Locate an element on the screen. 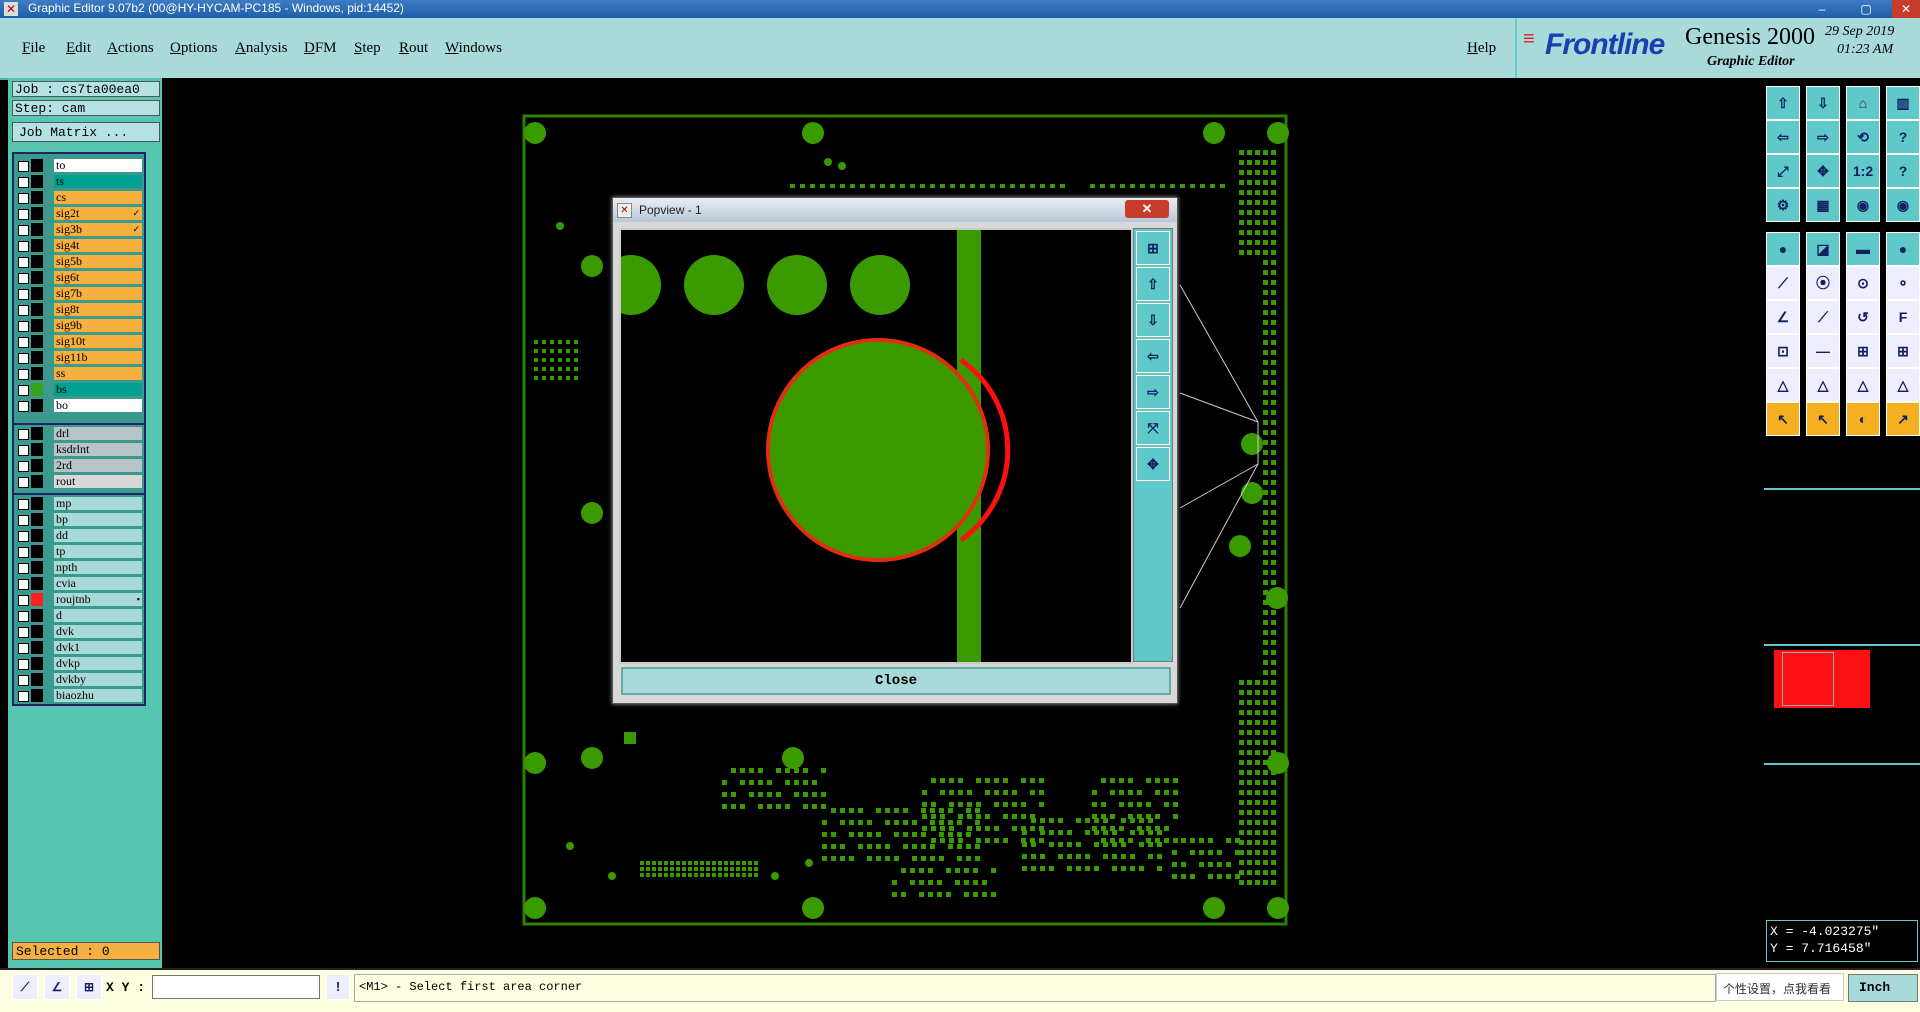  layer-row-drl: drl is located at coordinates (79, 433).